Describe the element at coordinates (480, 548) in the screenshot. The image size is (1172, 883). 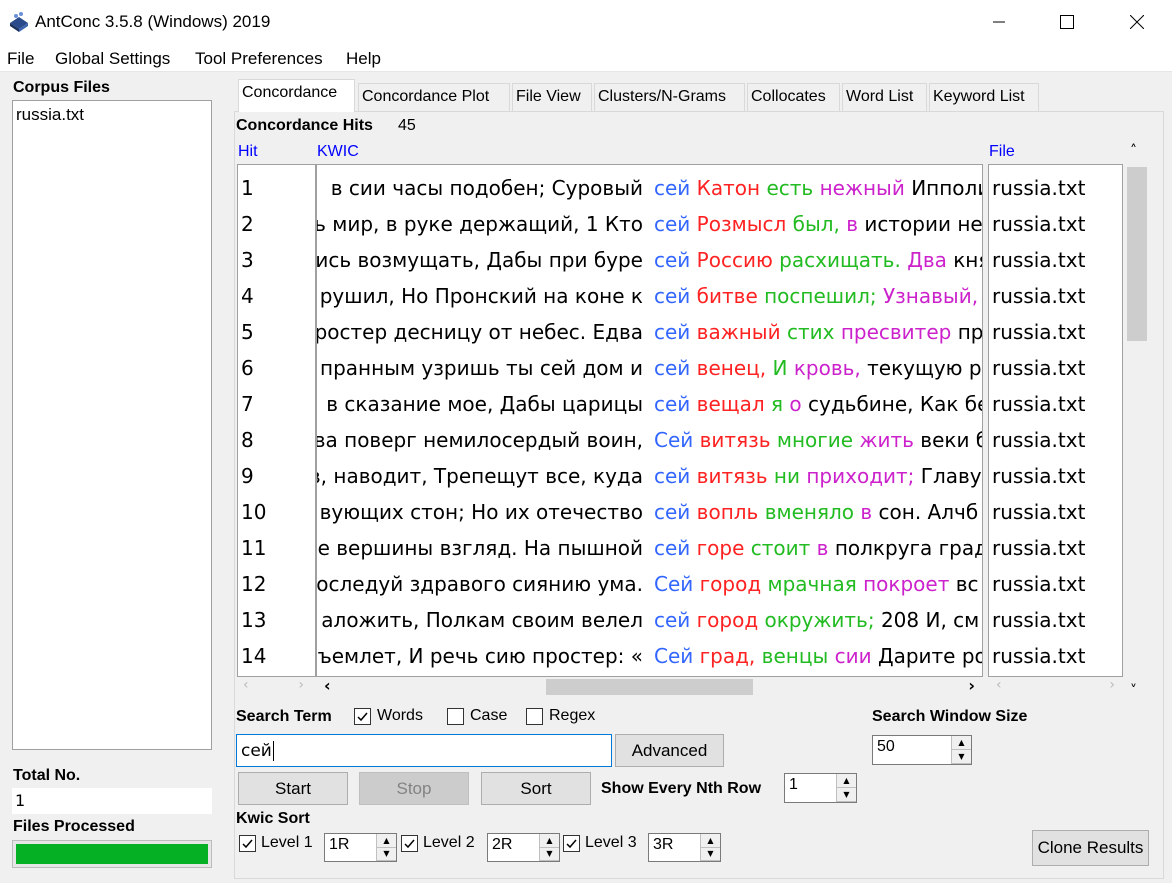
I see `kwic-left-context: е вершины взгляд. На пышной` at that location.